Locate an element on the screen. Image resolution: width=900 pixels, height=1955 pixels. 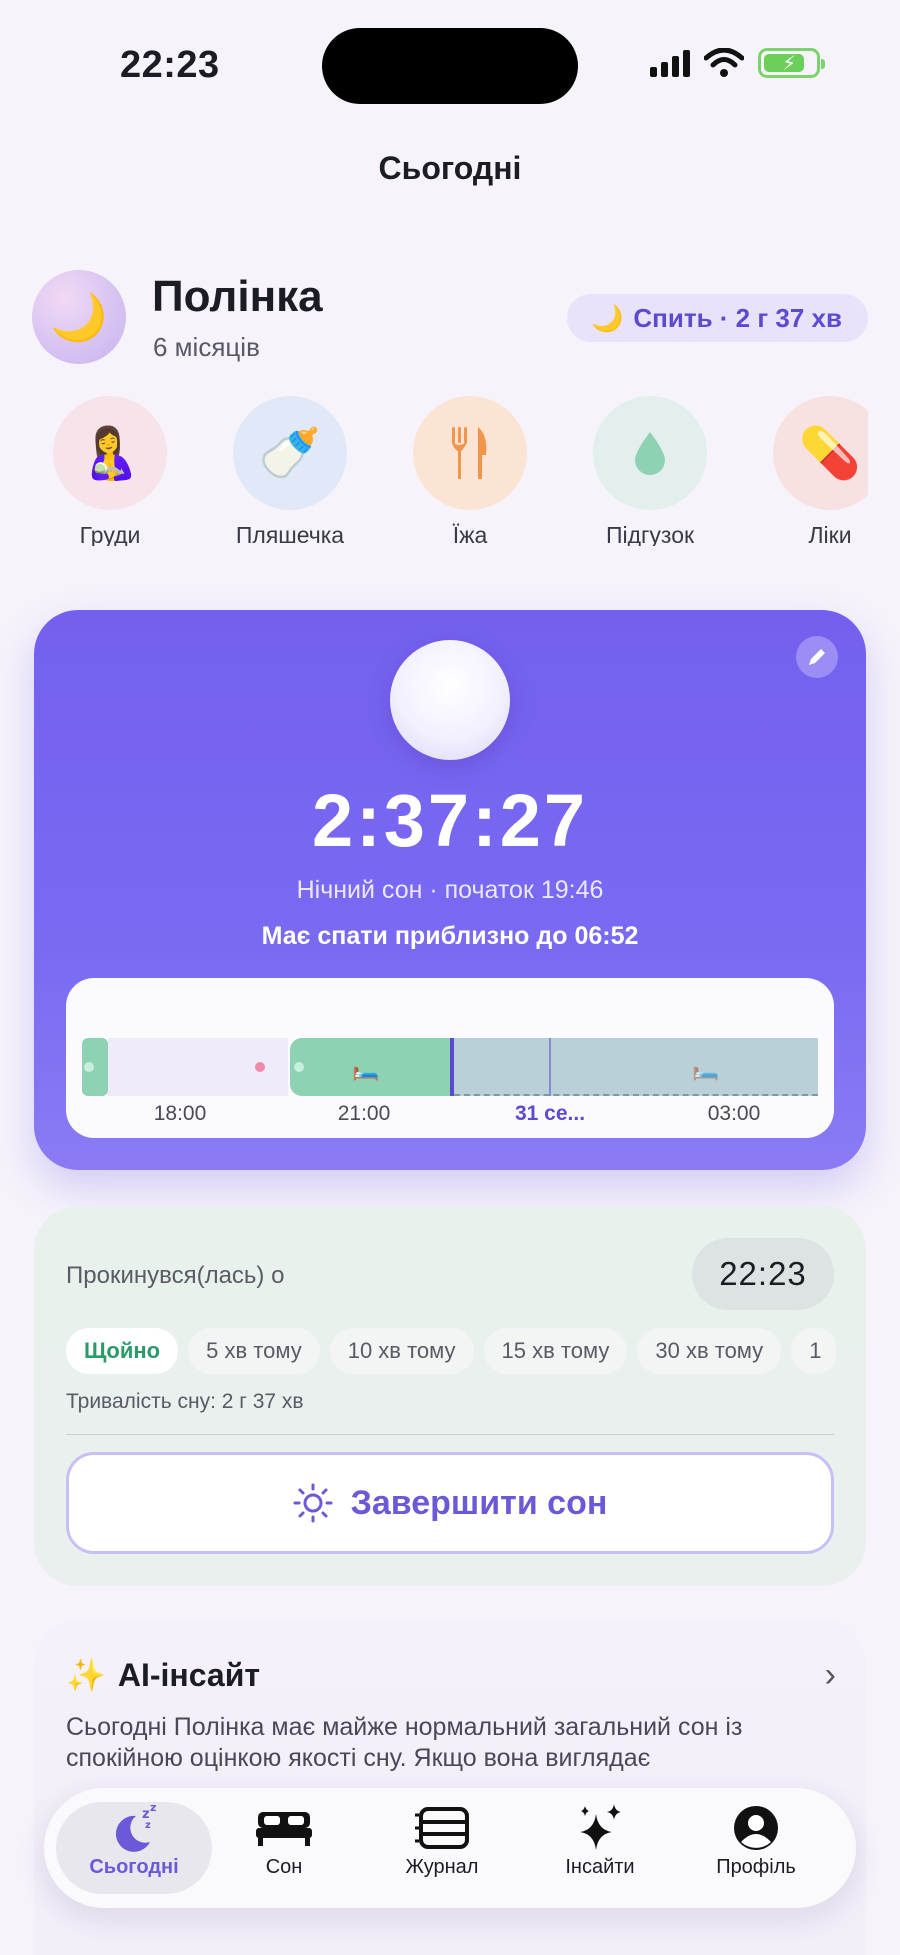
edit-button is located at coordinates (817, 657).